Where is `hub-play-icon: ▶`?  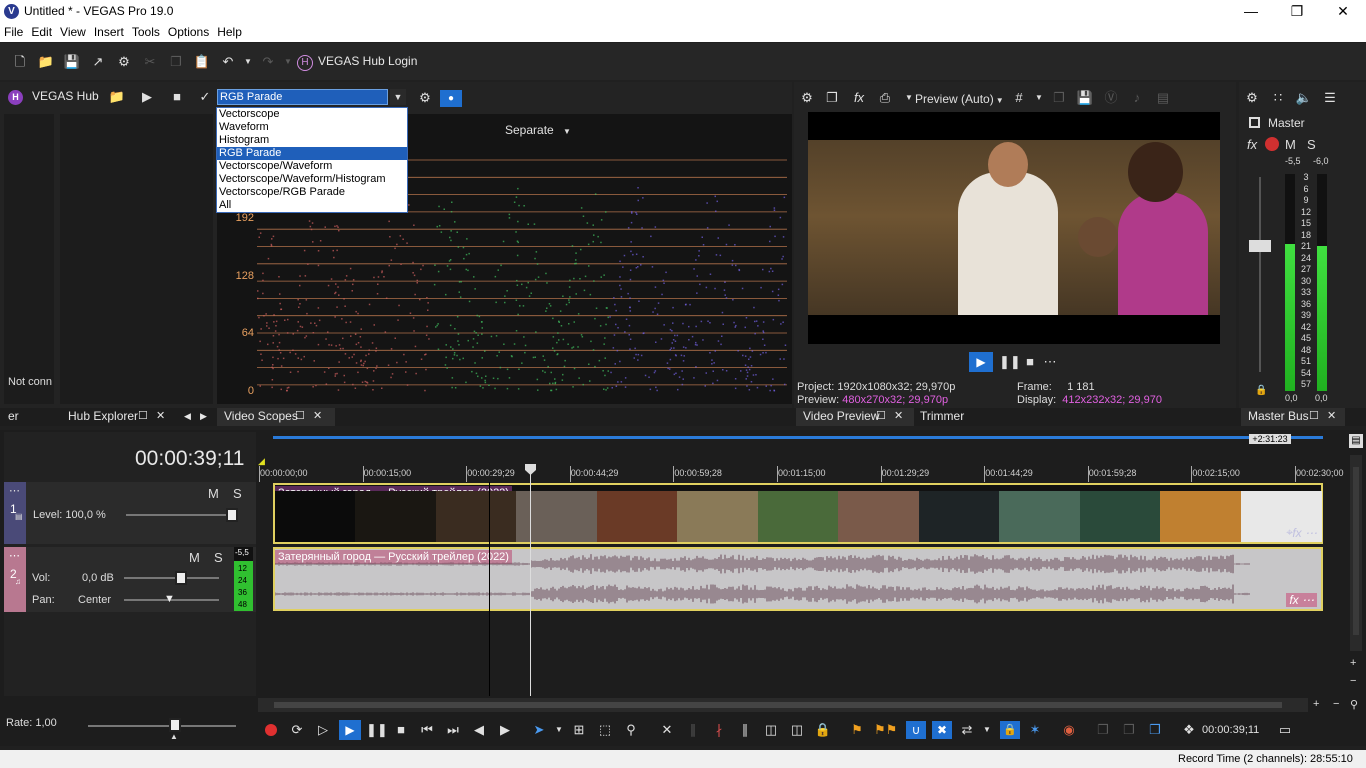
hub-play-icon: ▶ is located at coordinates (147, 97).